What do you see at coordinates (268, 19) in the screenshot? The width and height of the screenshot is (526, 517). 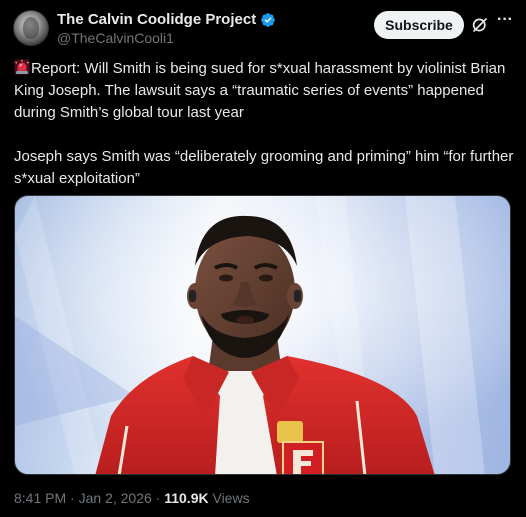 I see `verified-badge-icon` at bounding box center [268, 19].